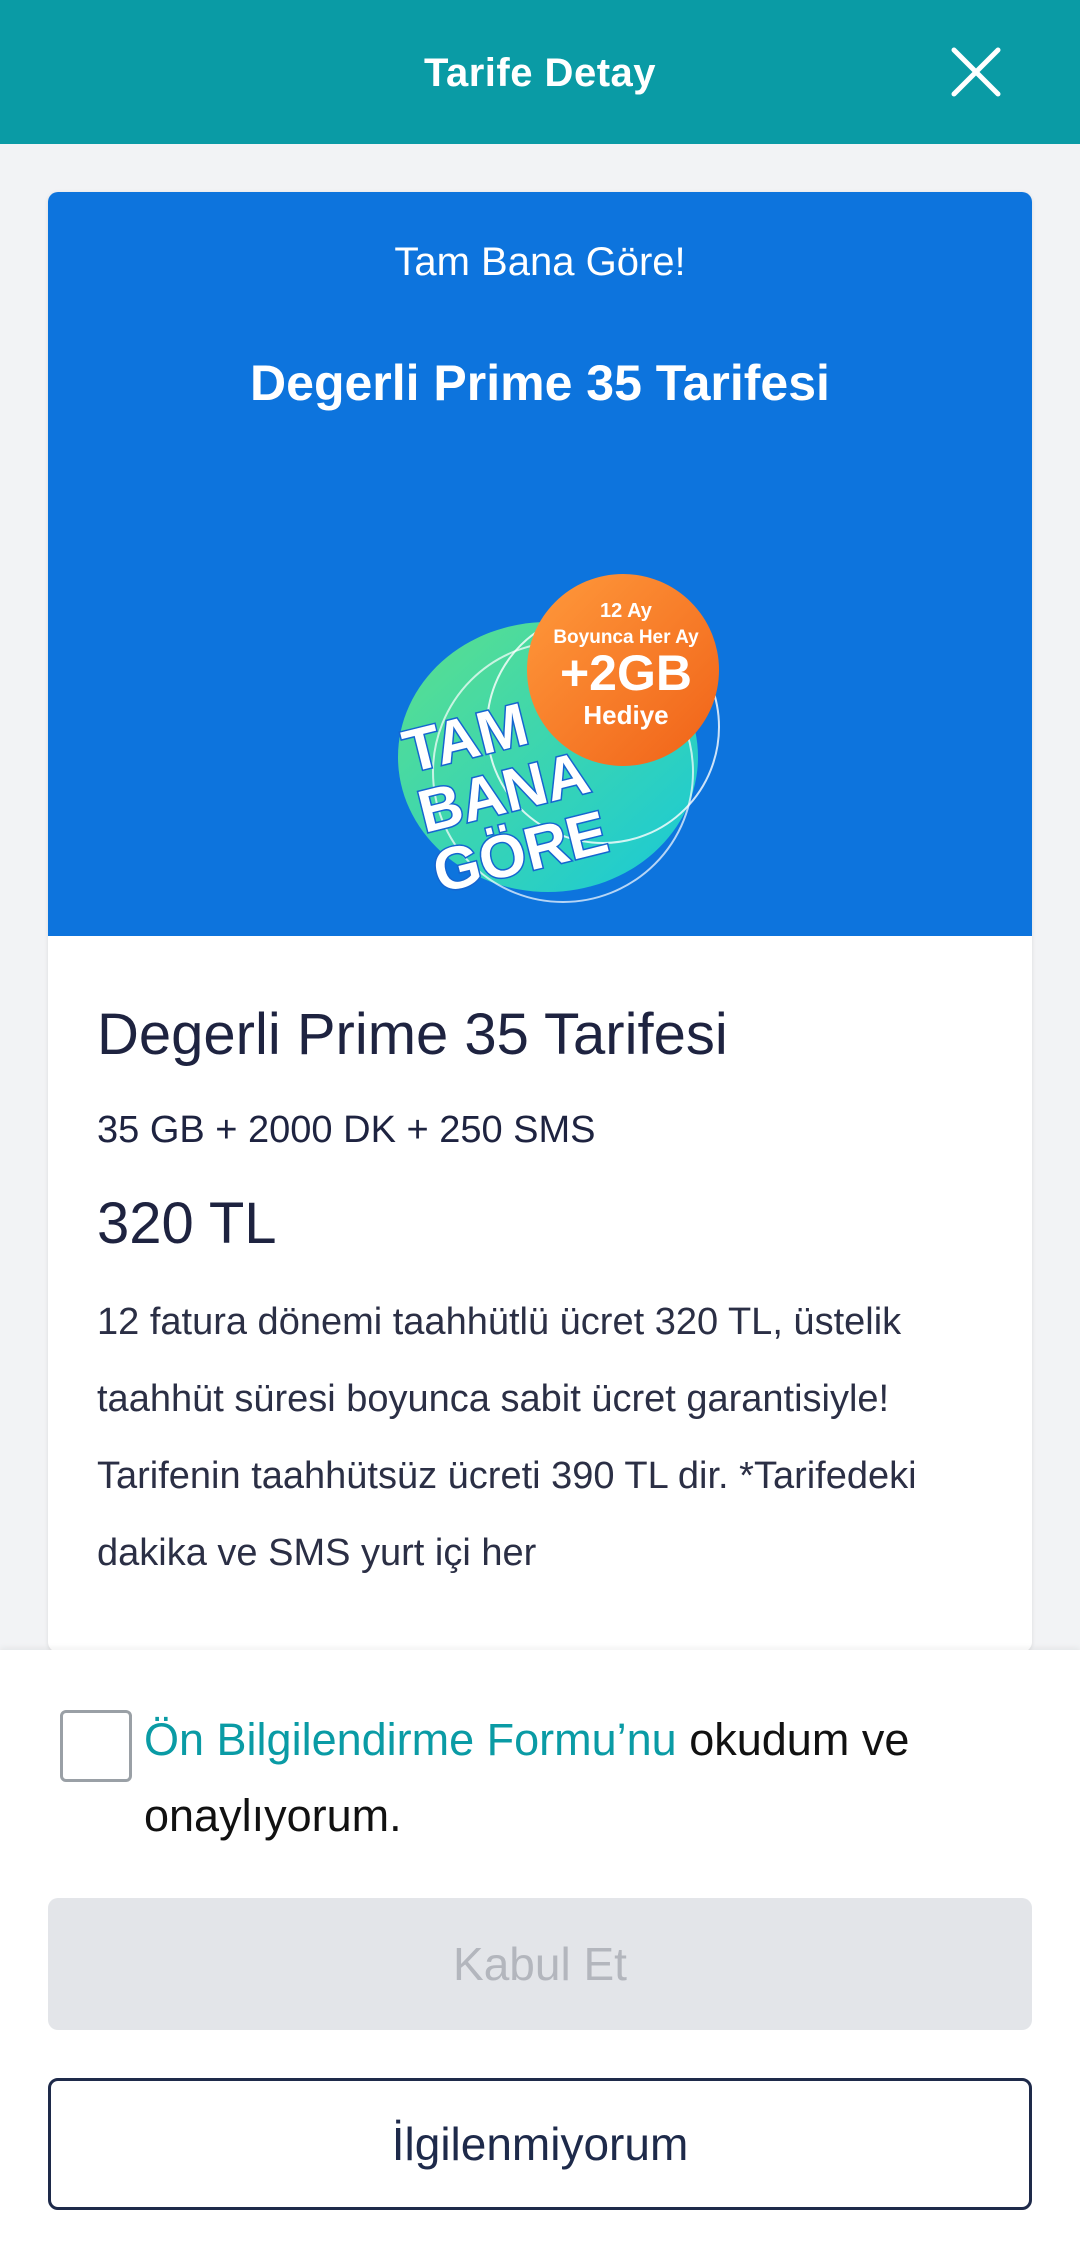 The width and height of the screenshot is (1080, 2259). Describe the element at coordinates (346, 1130) in the screenshot. I see `plan-features: 35 GB + 2000 DK + 250 SMS` at that location.